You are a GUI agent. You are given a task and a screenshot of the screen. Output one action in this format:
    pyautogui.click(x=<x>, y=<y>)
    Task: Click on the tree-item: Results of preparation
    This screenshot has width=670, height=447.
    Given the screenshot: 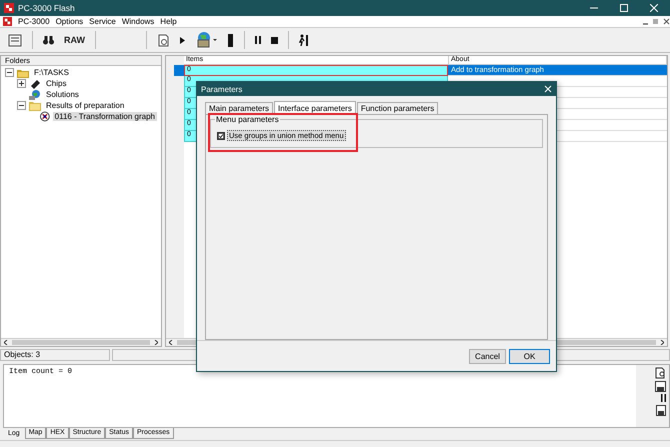 What is the action you would take?
    pyautogui.click(x=85, y=105)
    